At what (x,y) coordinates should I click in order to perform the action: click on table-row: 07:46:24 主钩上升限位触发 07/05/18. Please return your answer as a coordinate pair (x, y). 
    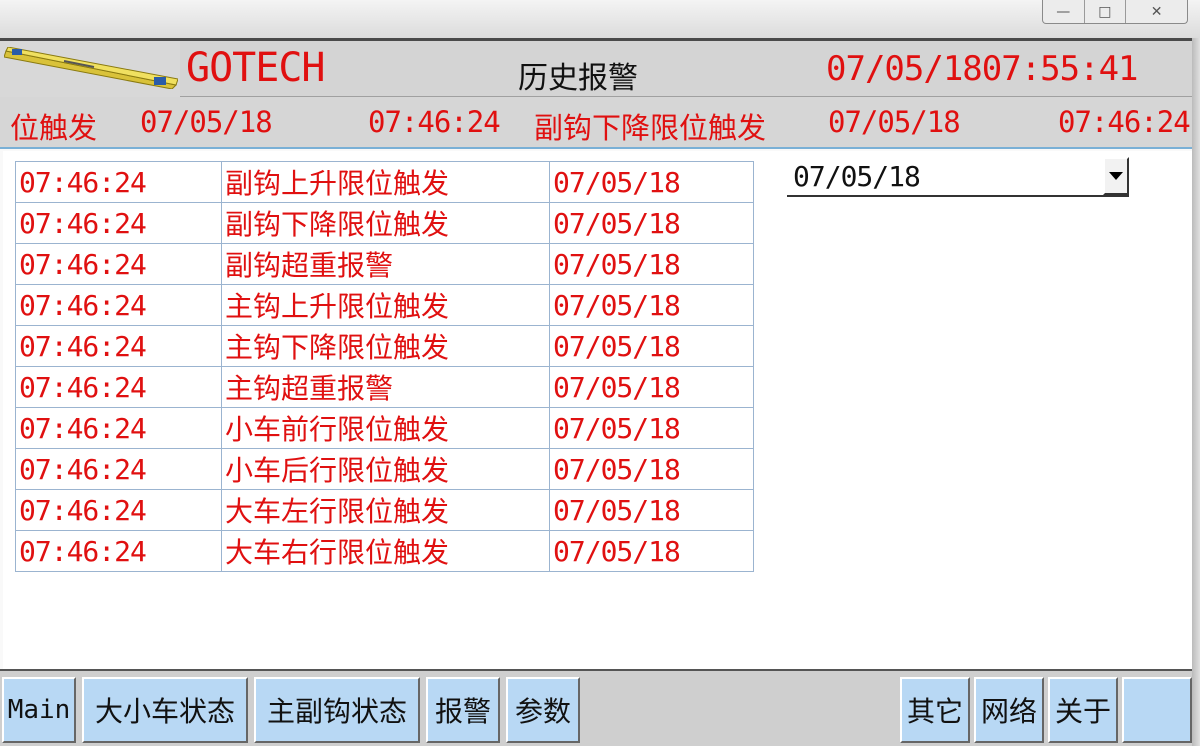
    Looking at the image, I should click on (384, 305).